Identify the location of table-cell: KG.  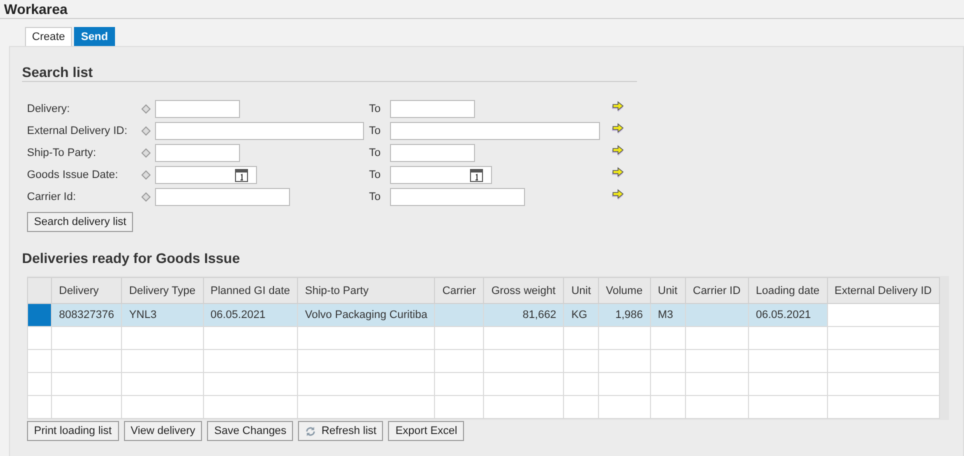
(581, 315).